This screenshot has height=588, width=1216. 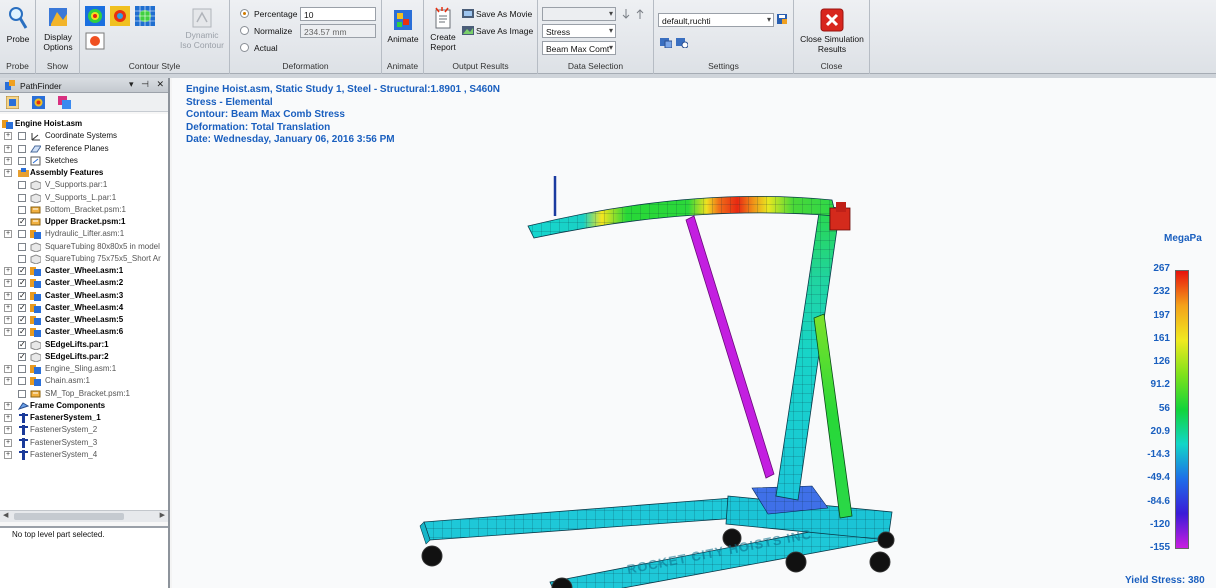 I want to click on tree-row: + Hydraulic_Lifter.asm:1, so click(x=84, y=234).